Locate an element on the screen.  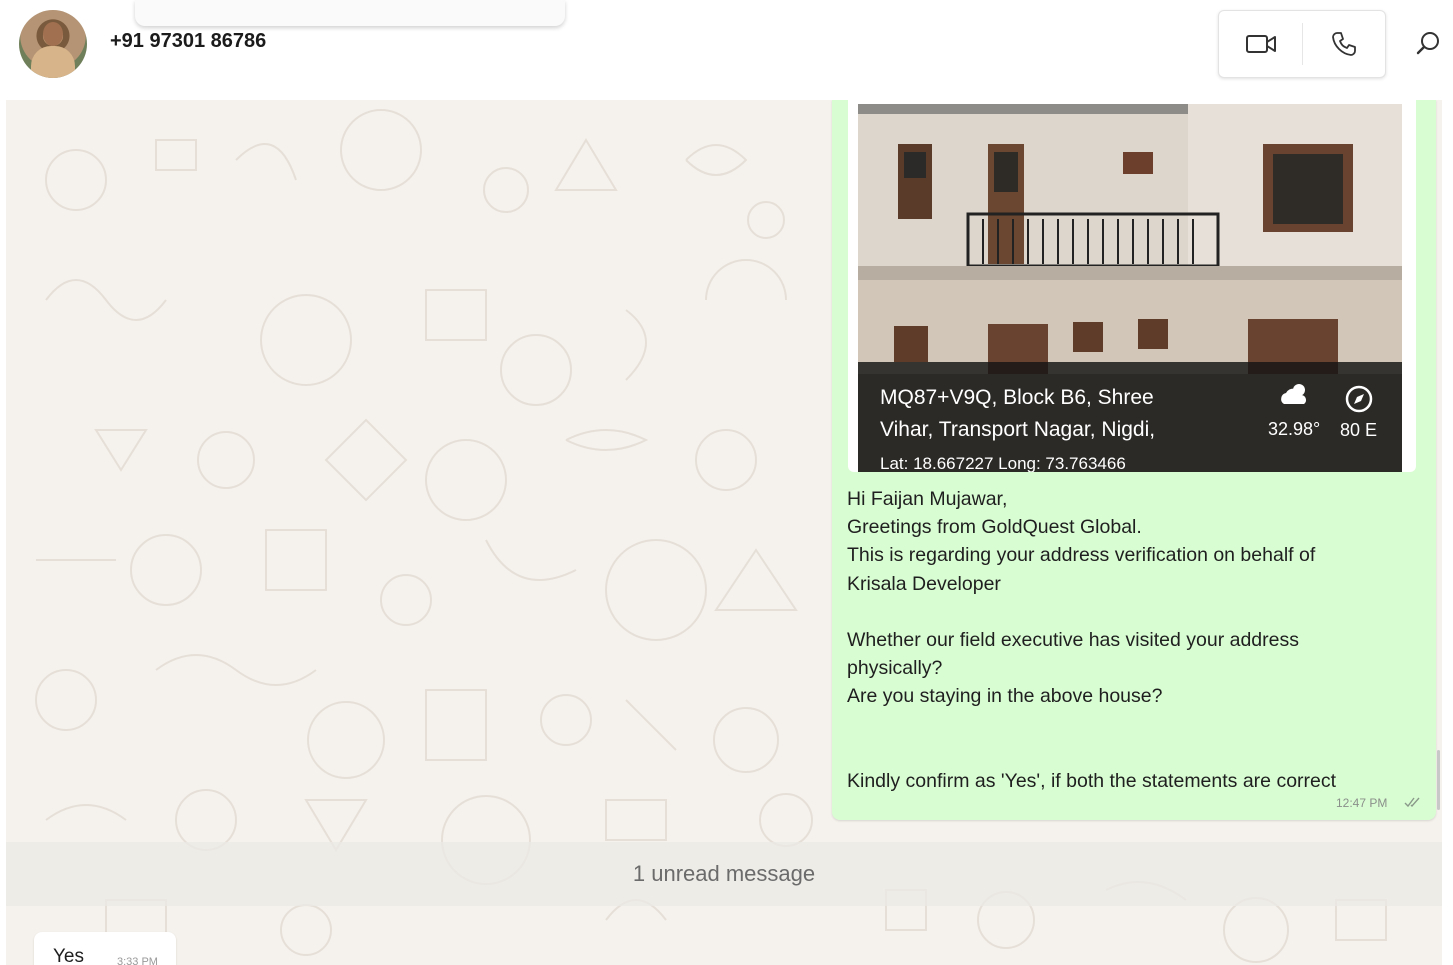
voice-call-button is located at coordinates (1344, 44).